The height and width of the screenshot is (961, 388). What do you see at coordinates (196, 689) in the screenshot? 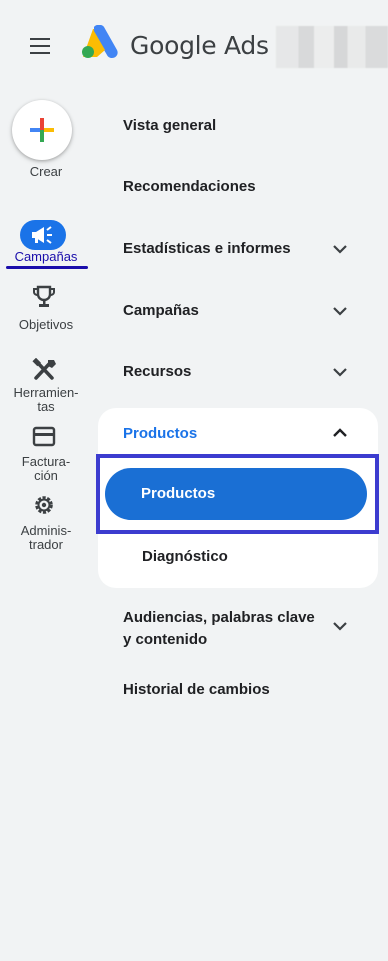
I see `menu-item-change-history: Historial de cambios` at bounding box center [196, 689].